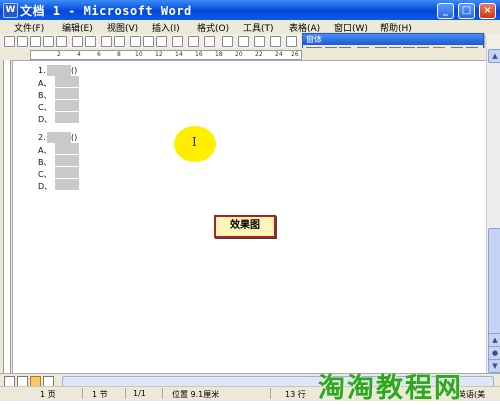  Describe the element at coordinates (213, 27) in the screenshot. I see `menu-format: 格式(O)` at that location.